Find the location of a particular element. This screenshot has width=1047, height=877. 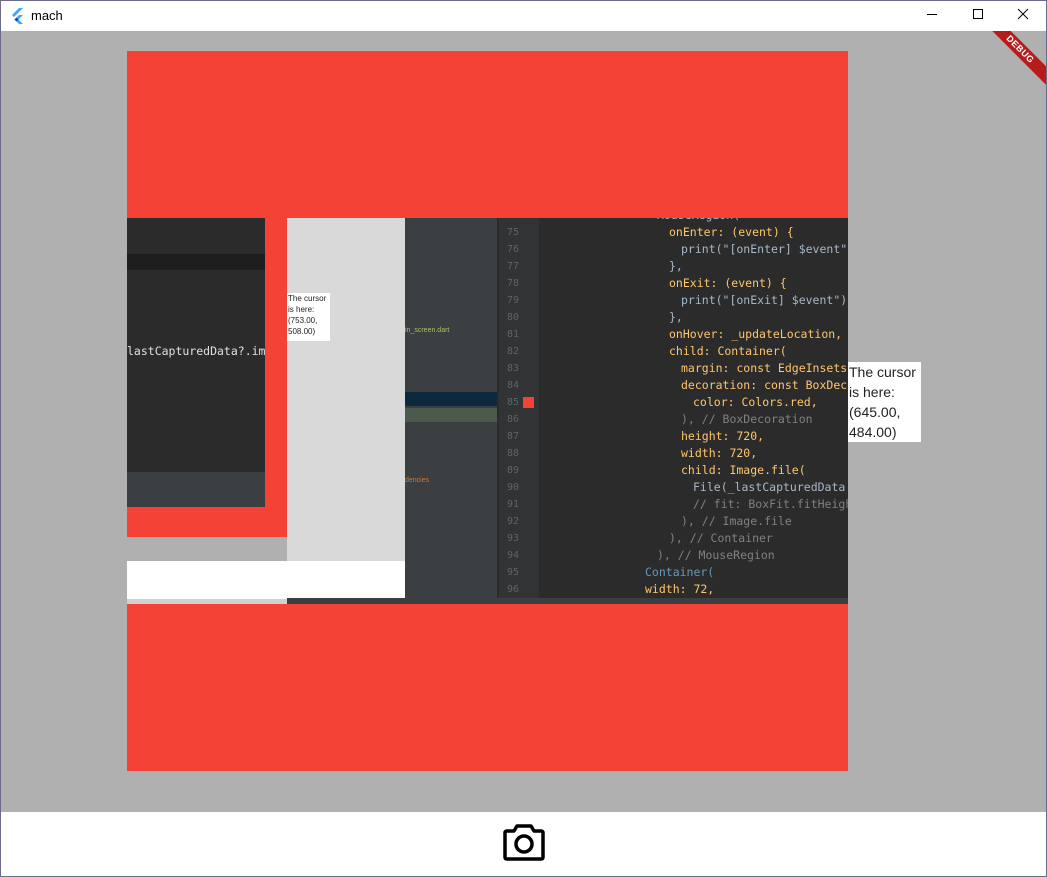

code-line: 80}, is located at coordinates (673, 317).